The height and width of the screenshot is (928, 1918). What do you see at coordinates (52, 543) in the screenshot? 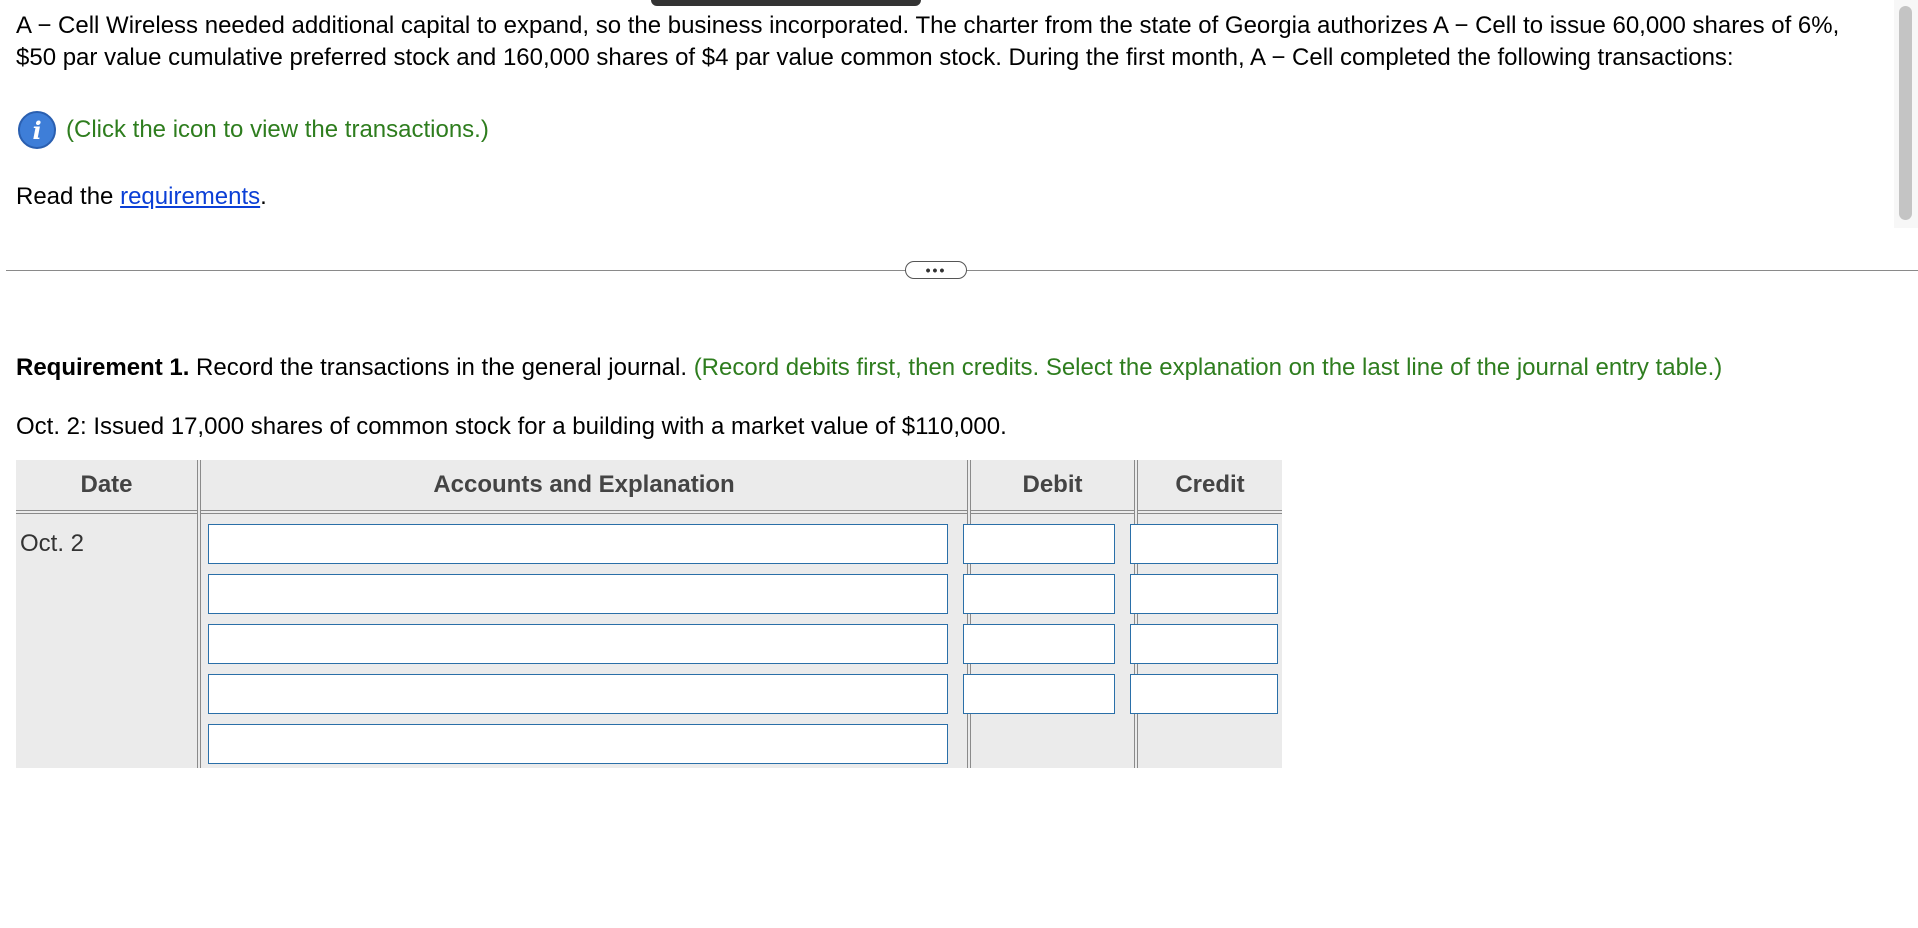
I see `date-cell: Oct. 2` at bounding box center [52, 543].